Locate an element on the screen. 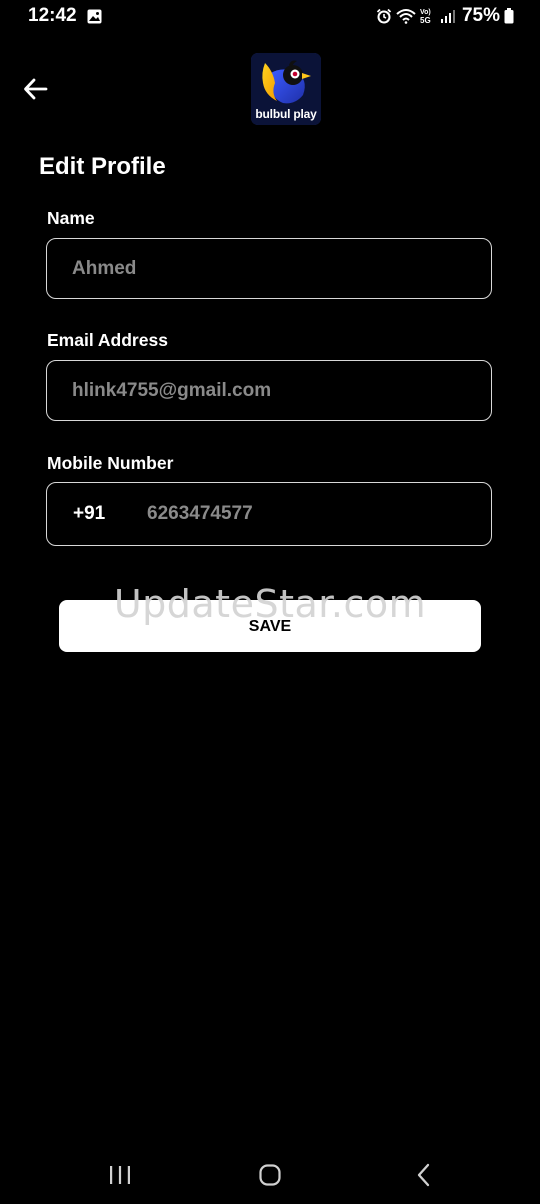  gallery-icon is located at coordinates (94, 16).